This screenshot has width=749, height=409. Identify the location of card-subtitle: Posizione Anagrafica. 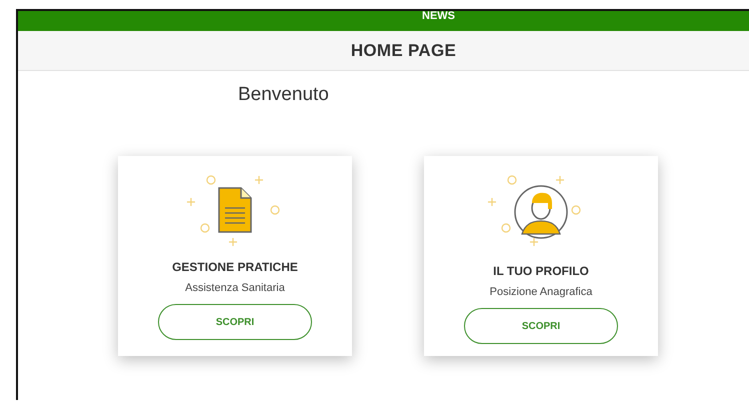
(541, 292).